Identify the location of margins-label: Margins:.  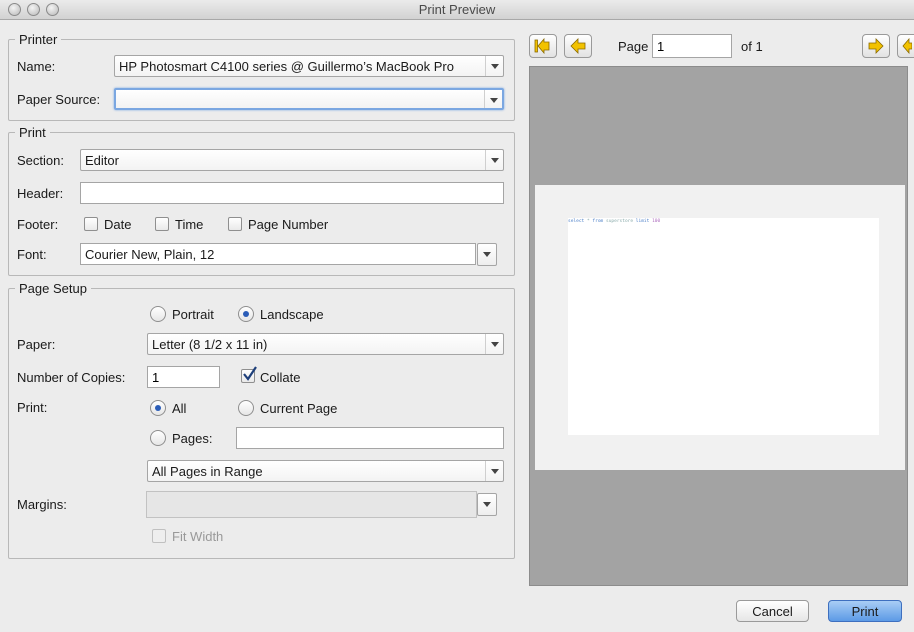
(42, 504).